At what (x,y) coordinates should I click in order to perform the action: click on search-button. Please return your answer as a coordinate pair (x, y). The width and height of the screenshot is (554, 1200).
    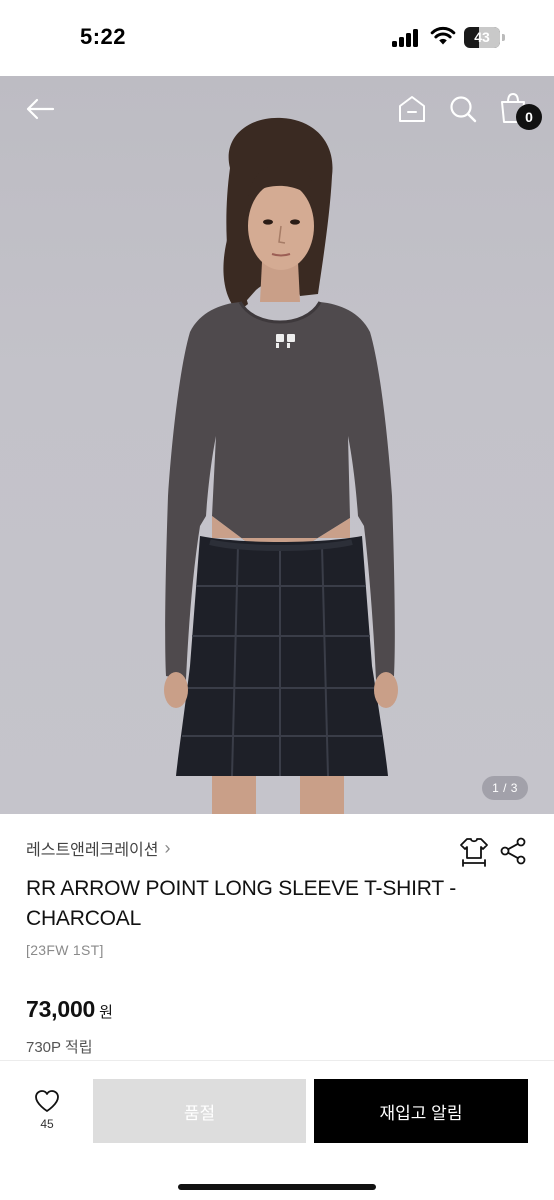
    Looking at the image, I should click on (463, 109).